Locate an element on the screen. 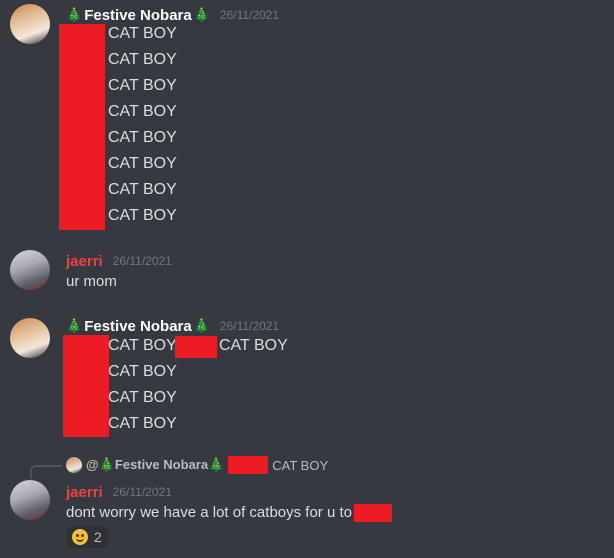 This screenshot has height=558, width=614. smiling-face-icon is located at coordinates (80, 537).